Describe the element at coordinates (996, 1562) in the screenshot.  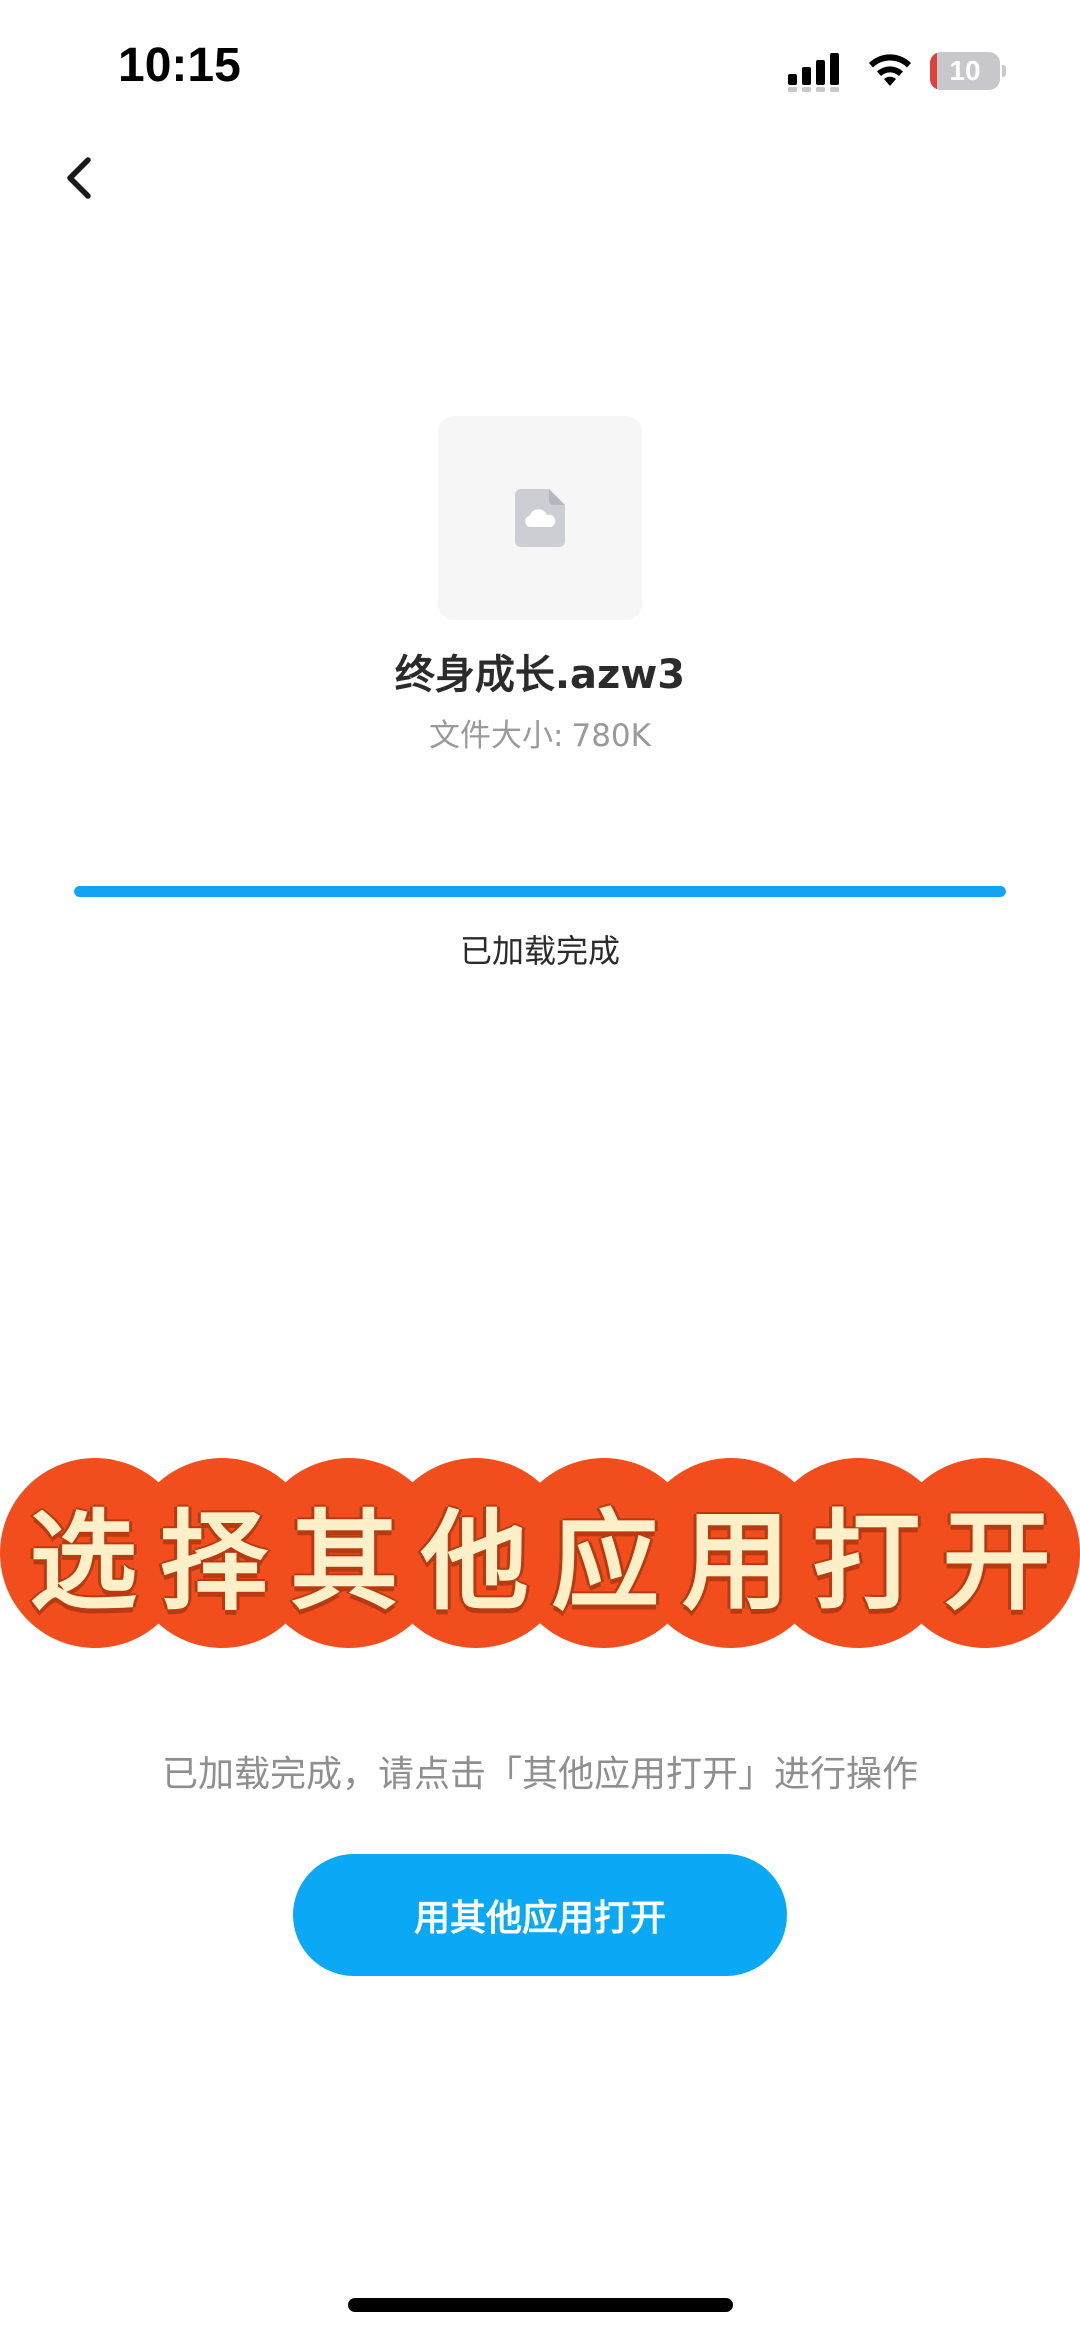
I see `promo-char: 开` at that location.